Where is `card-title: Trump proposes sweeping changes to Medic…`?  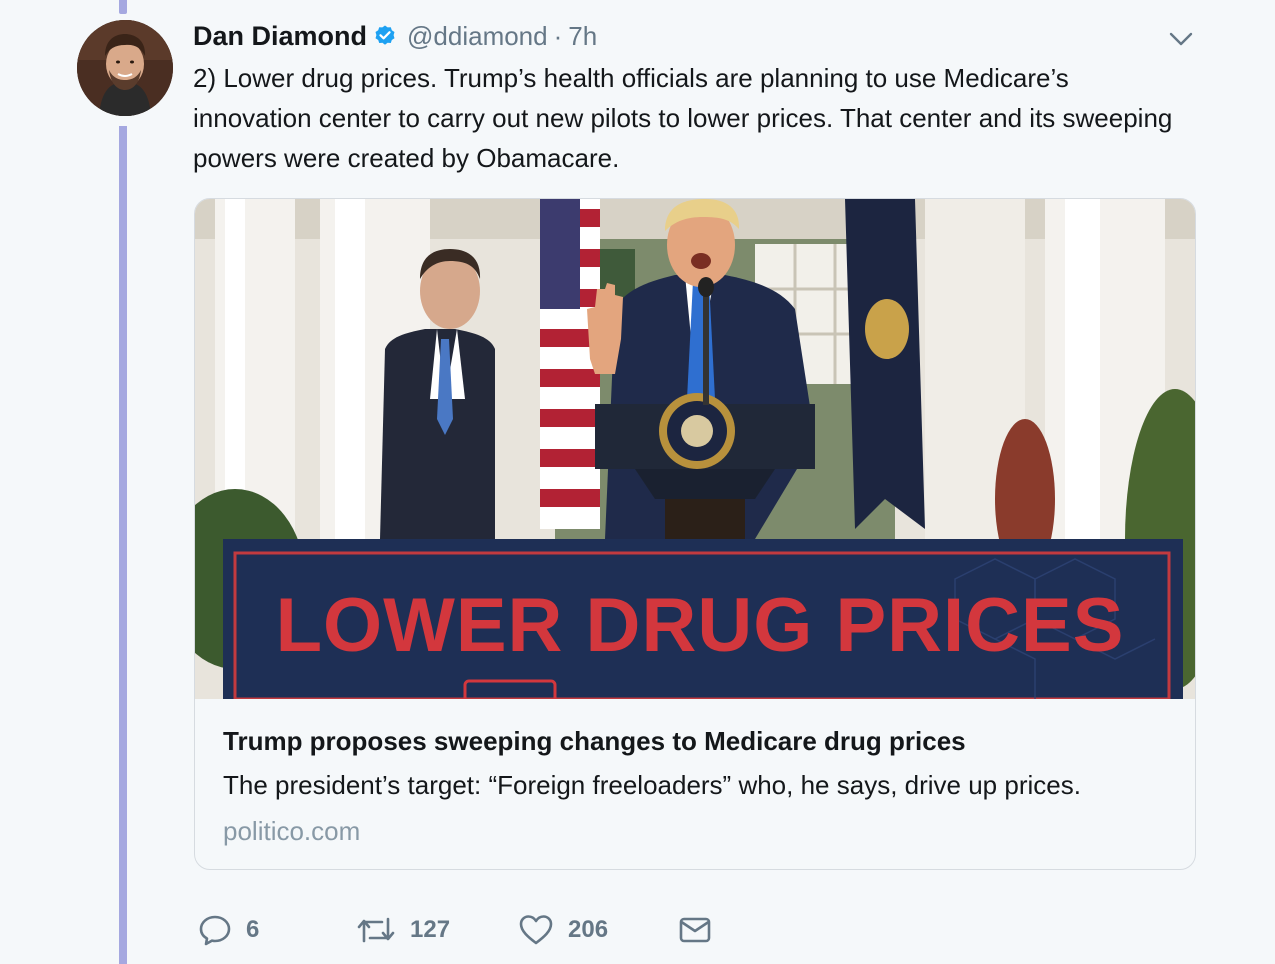 card-title: Trump proposes sweeping changes to Medic… is located at coordinates (695, 741).